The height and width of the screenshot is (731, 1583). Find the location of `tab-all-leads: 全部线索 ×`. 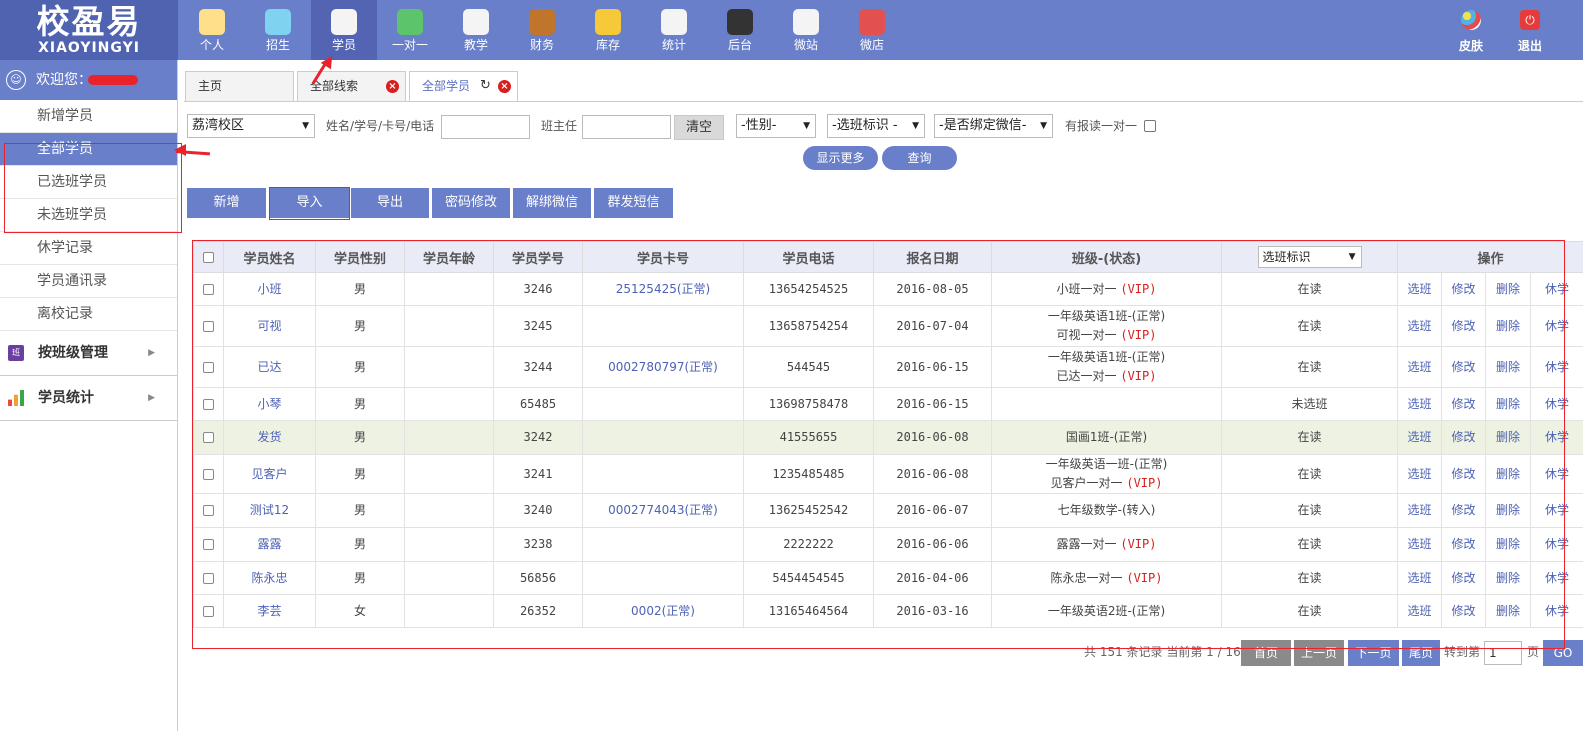

tab-all-leads: 全部线索 × is located at coordinates (351, 86).